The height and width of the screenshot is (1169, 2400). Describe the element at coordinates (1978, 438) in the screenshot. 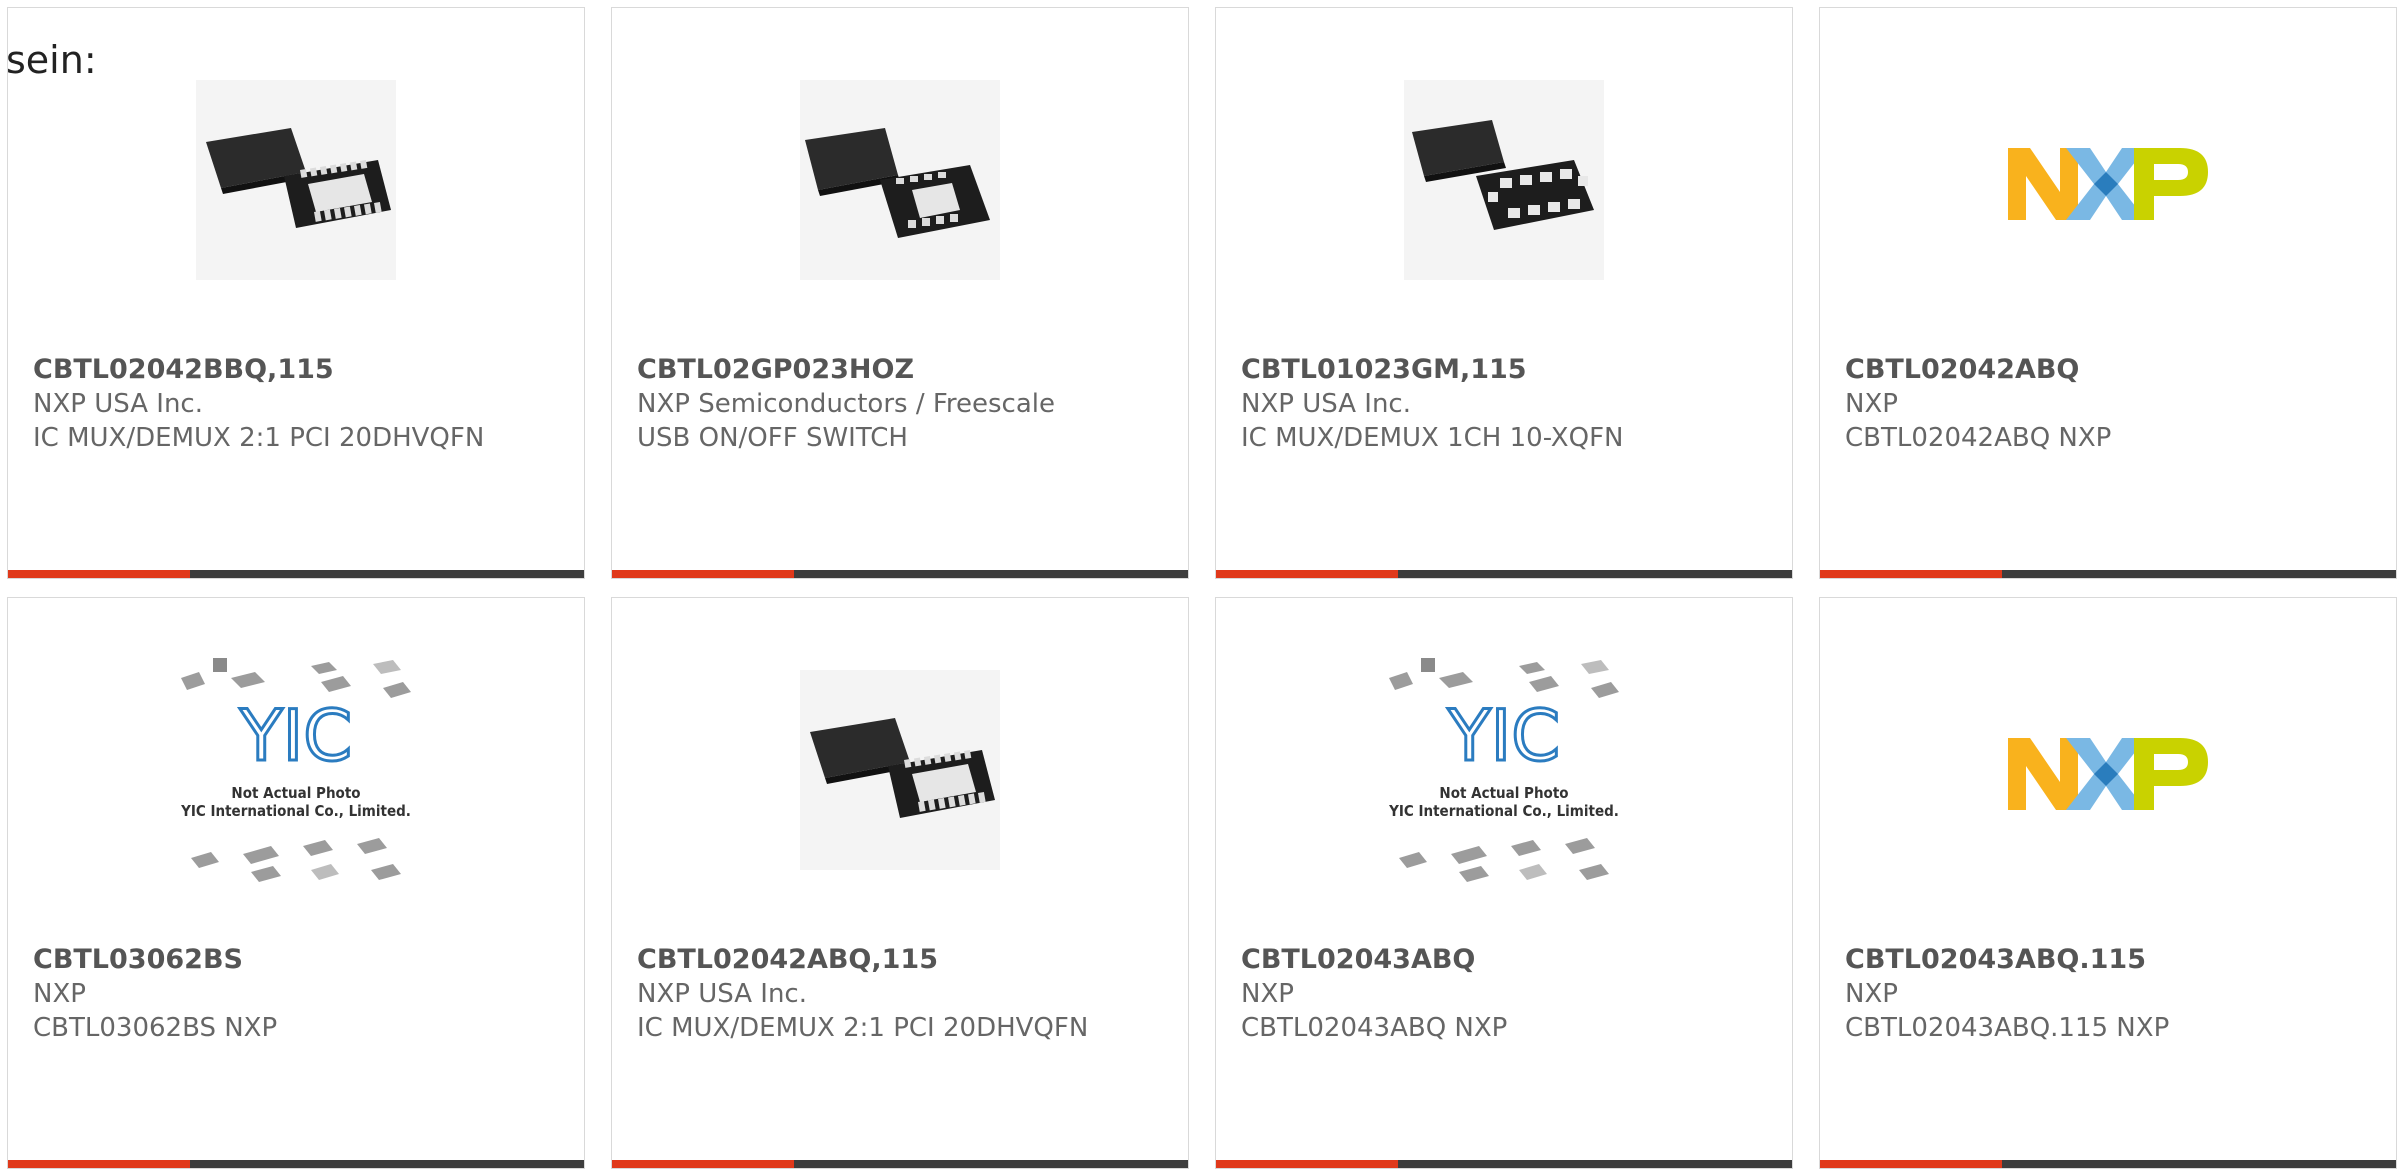

I see `description: CBTL02042ABQ NXP` at that location.